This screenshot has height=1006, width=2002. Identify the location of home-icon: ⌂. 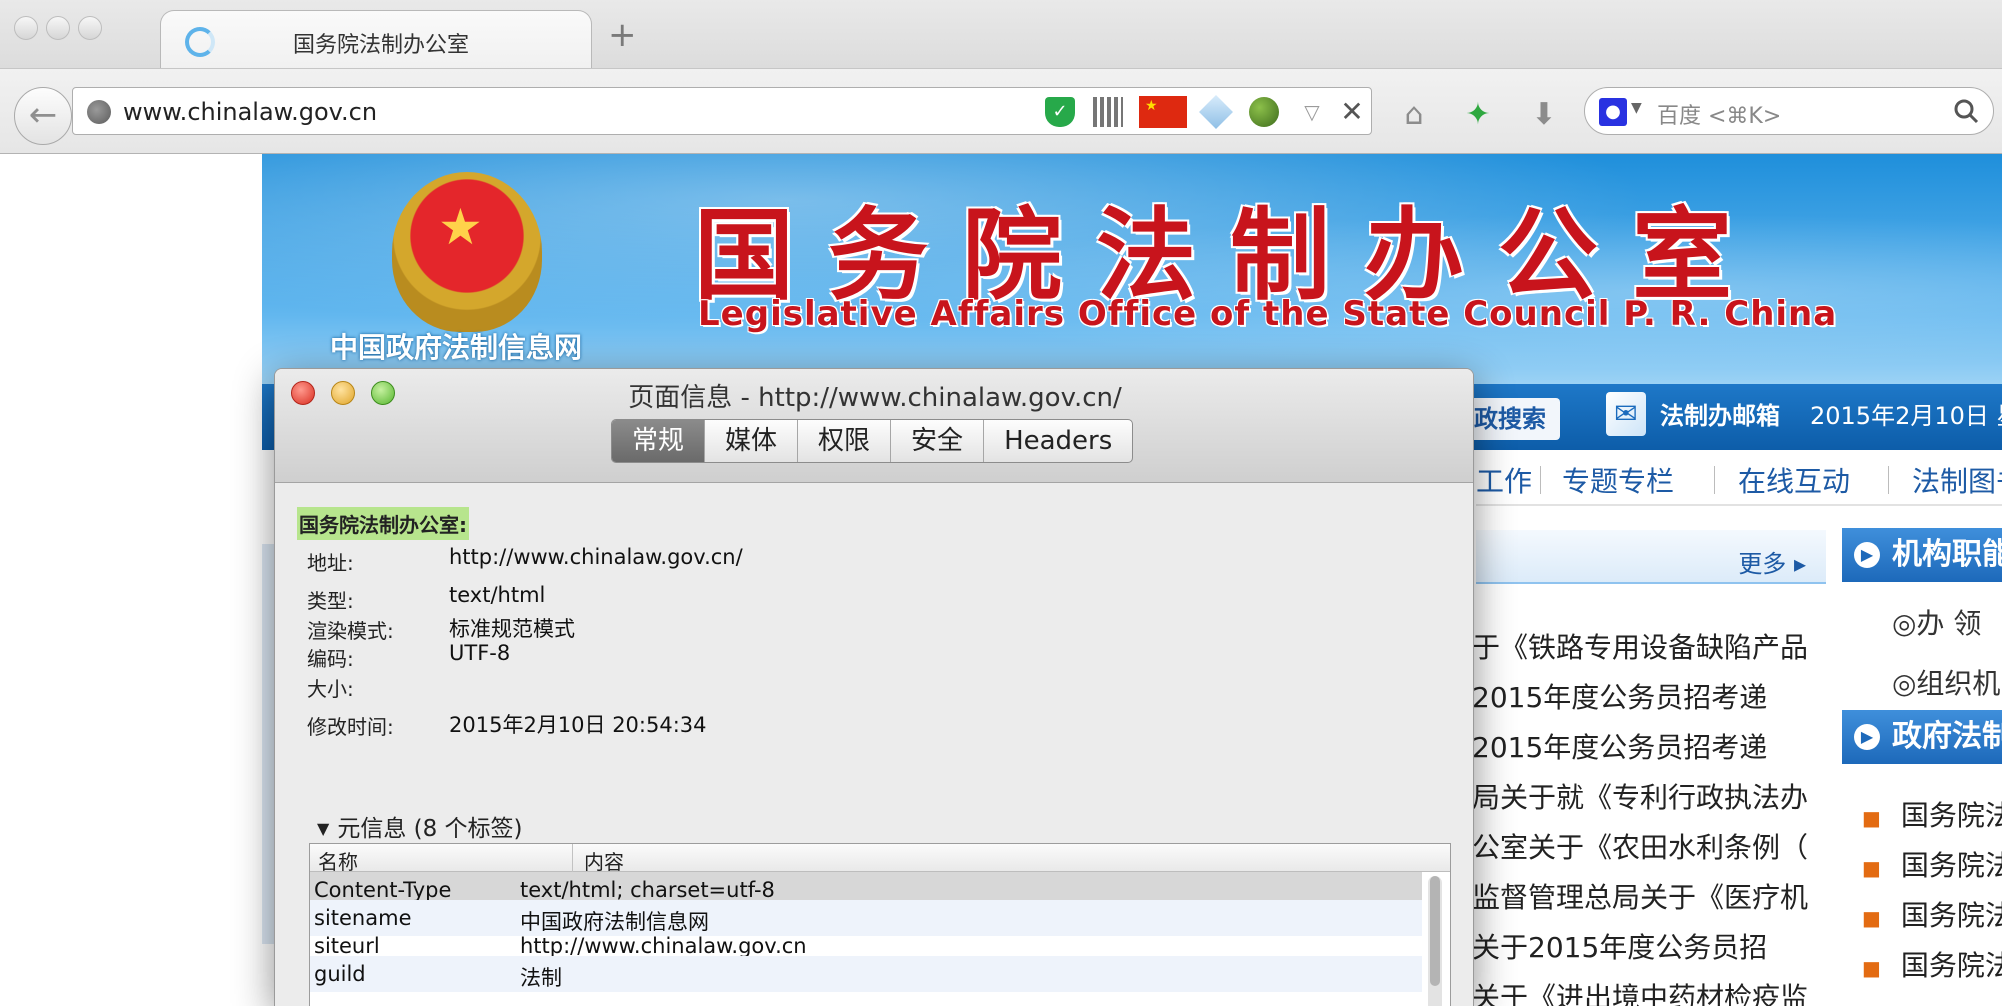
(1414, 115).